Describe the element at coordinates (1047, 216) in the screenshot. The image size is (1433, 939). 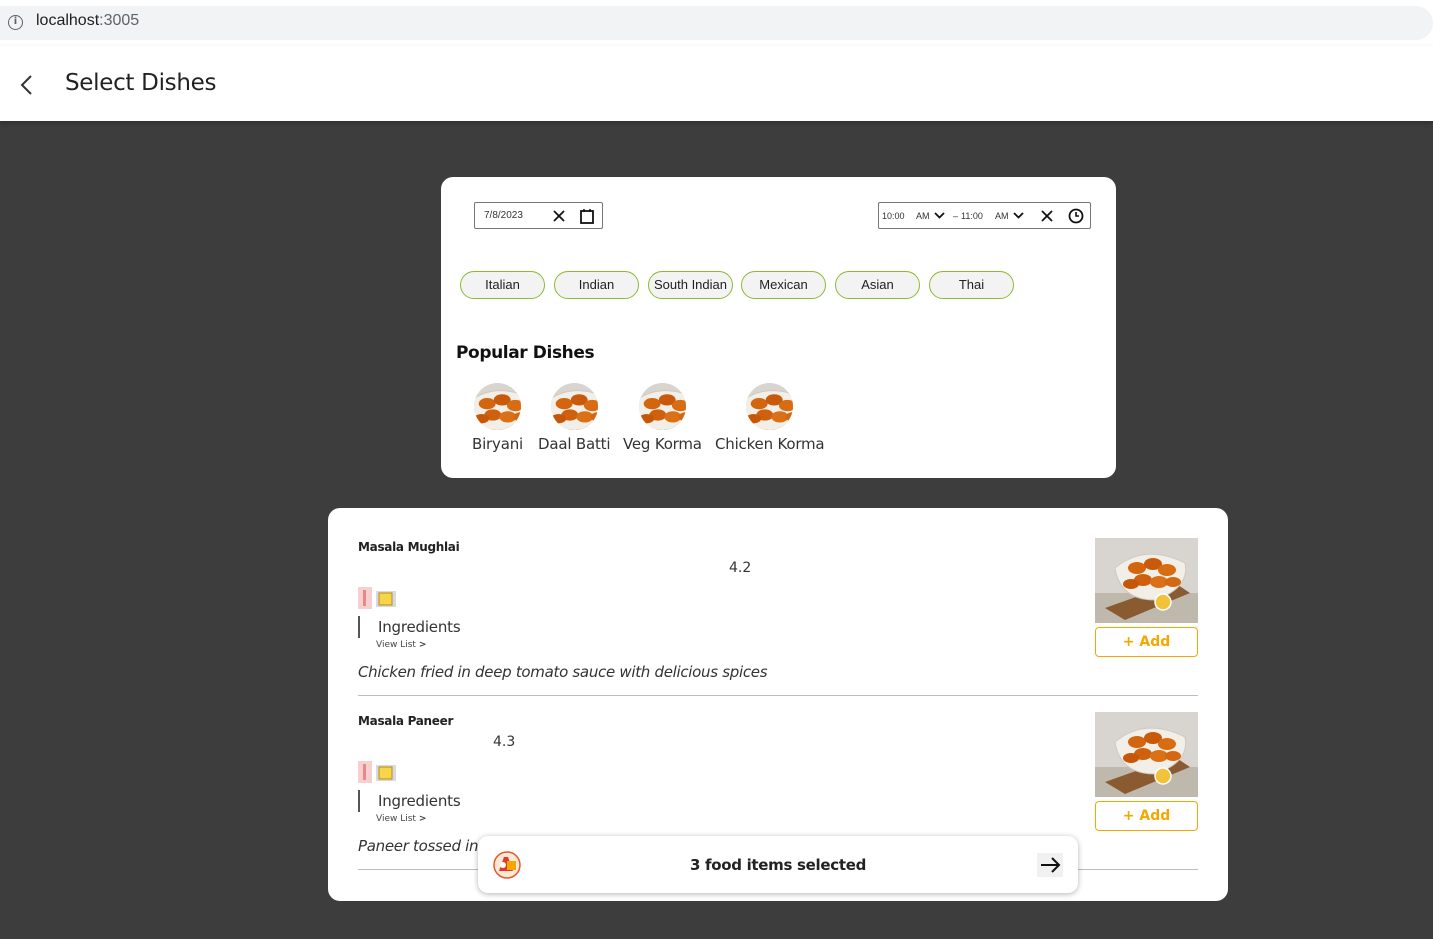
I see `clear-time-icon` at that location.